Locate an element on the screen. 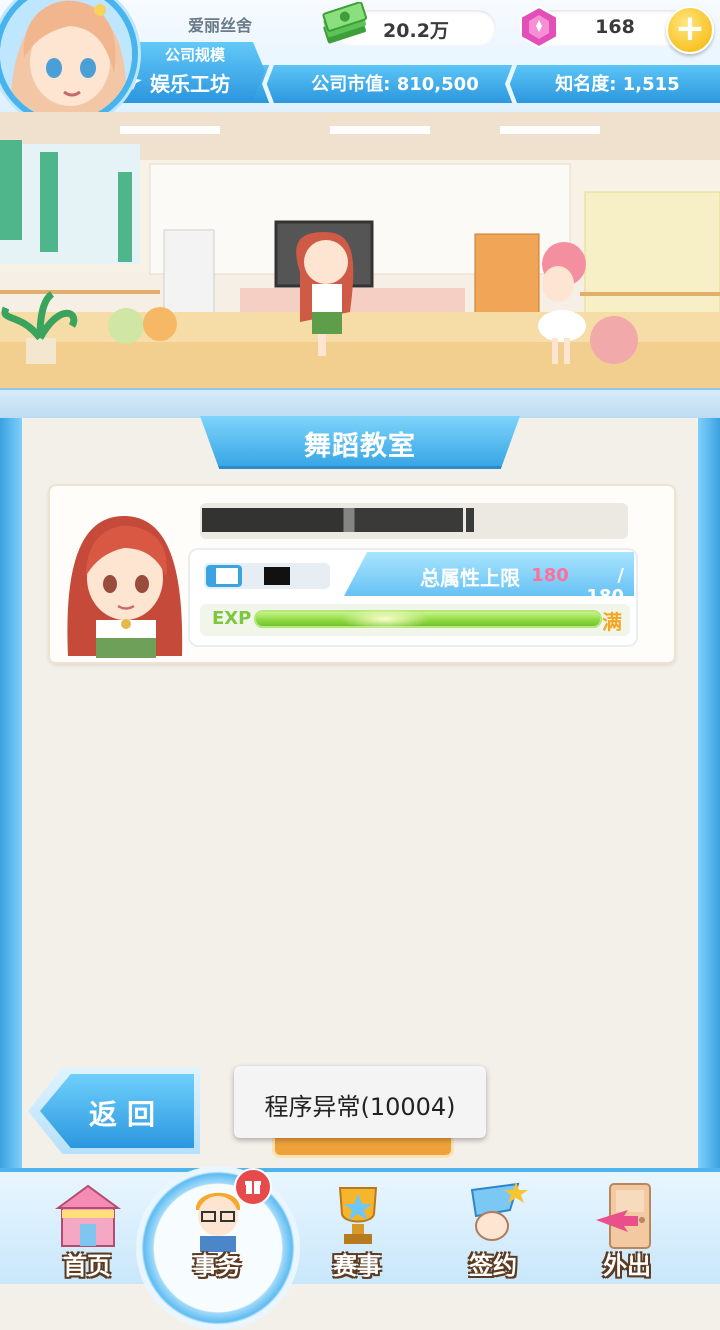  nav-contract-label: 签约 is located at coordinates (493, 1263).